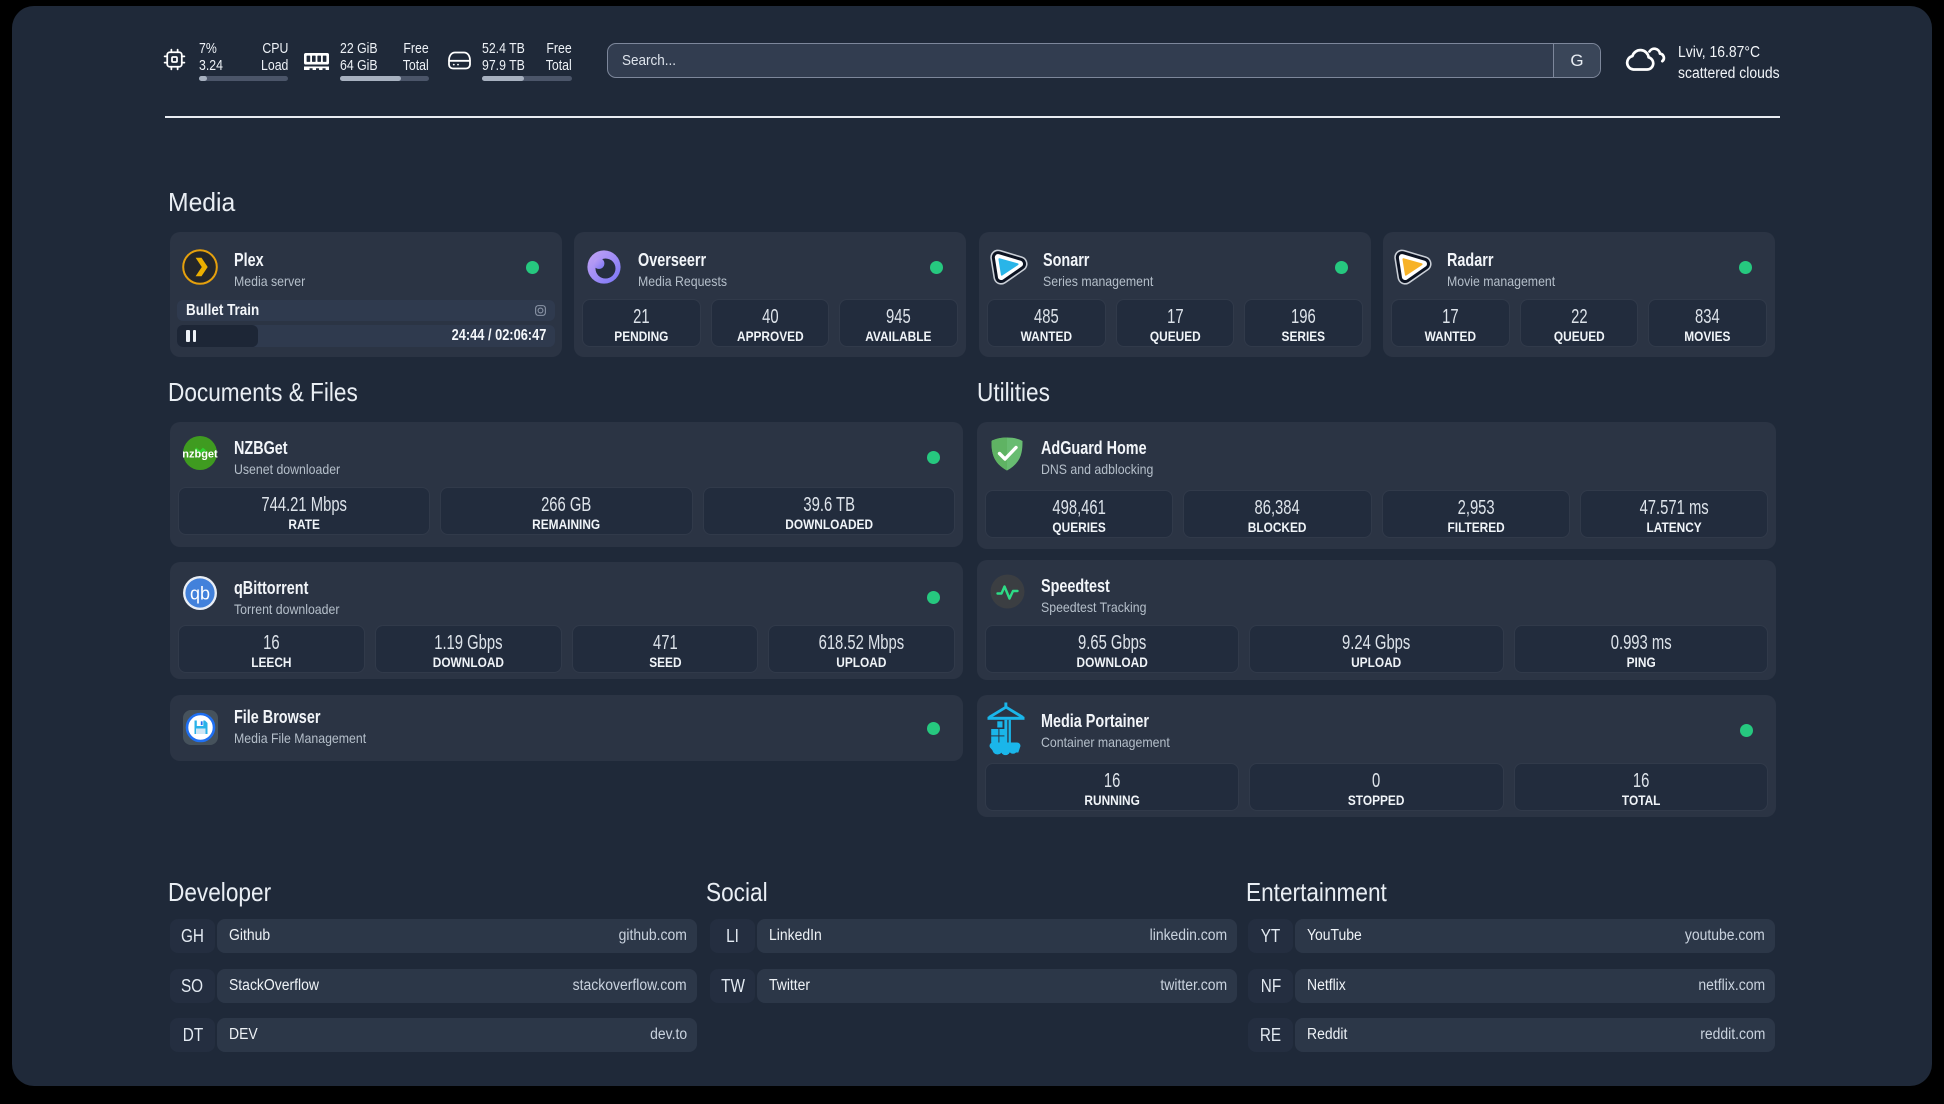  Describe the element at coordinates (200, 594) in the screenshot. I see `svg-text: qb` at that location.